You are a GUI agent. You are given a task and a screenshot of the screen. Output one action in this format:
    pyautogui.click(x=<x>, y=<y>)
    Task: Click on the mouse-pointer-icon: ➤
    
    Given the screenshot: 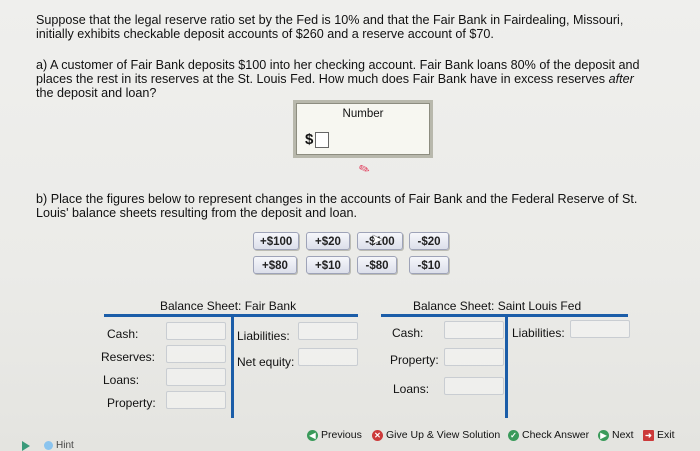 What is the action you would take?
    pyautogui.click(x=377, y=239)
    